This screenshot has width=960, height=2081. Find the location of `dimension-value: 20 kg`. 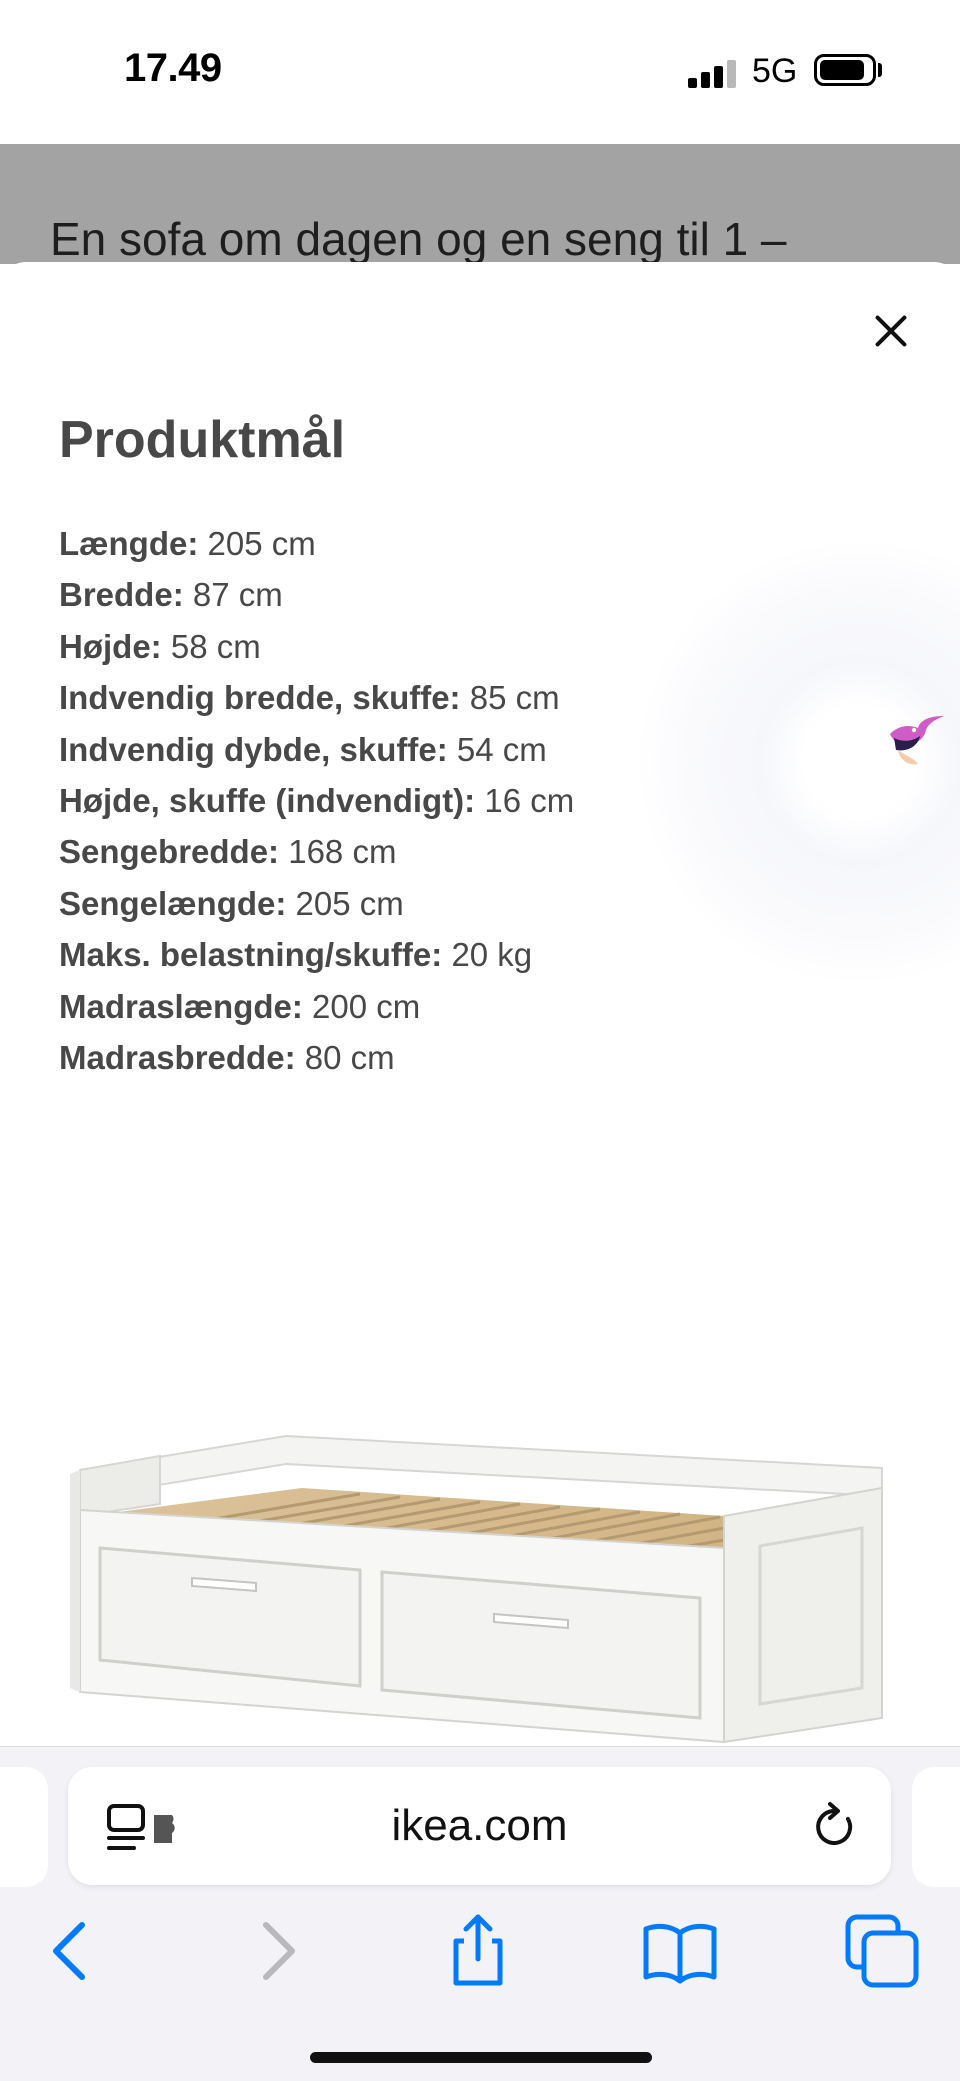

dimension-value: 20 kg is located at coordinates (492, 955).